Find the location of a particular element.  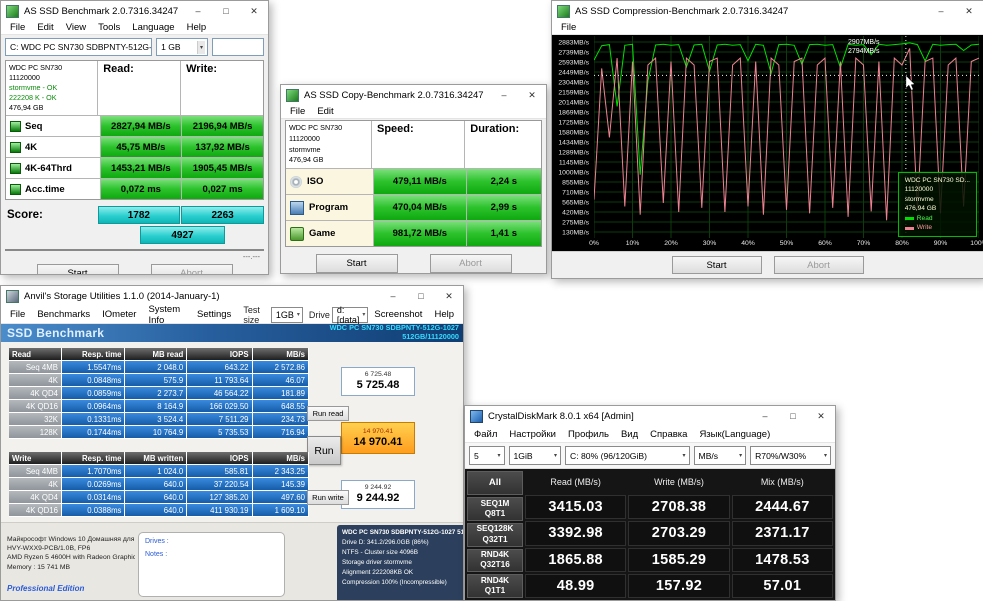

mb-read-value: 2 048.0 is located at coordinates (156, 367).